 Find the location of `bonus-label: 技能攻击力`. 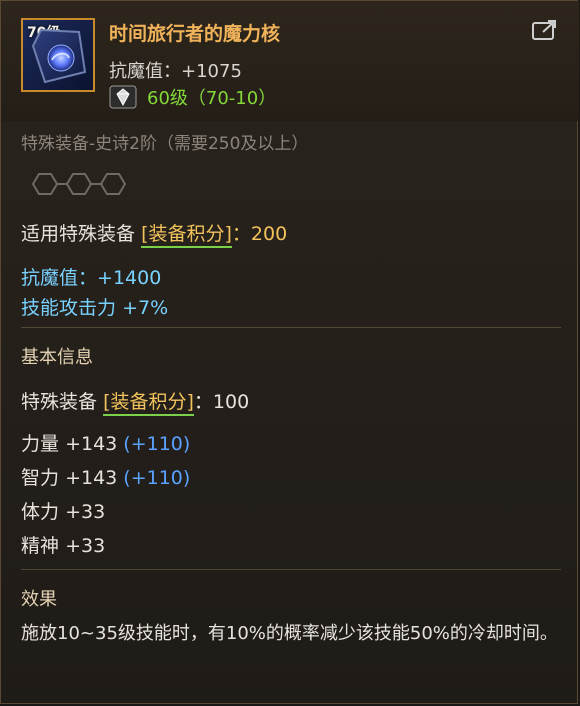

bonus-label: 技能攻击力 is located at coordinates (69, 308).